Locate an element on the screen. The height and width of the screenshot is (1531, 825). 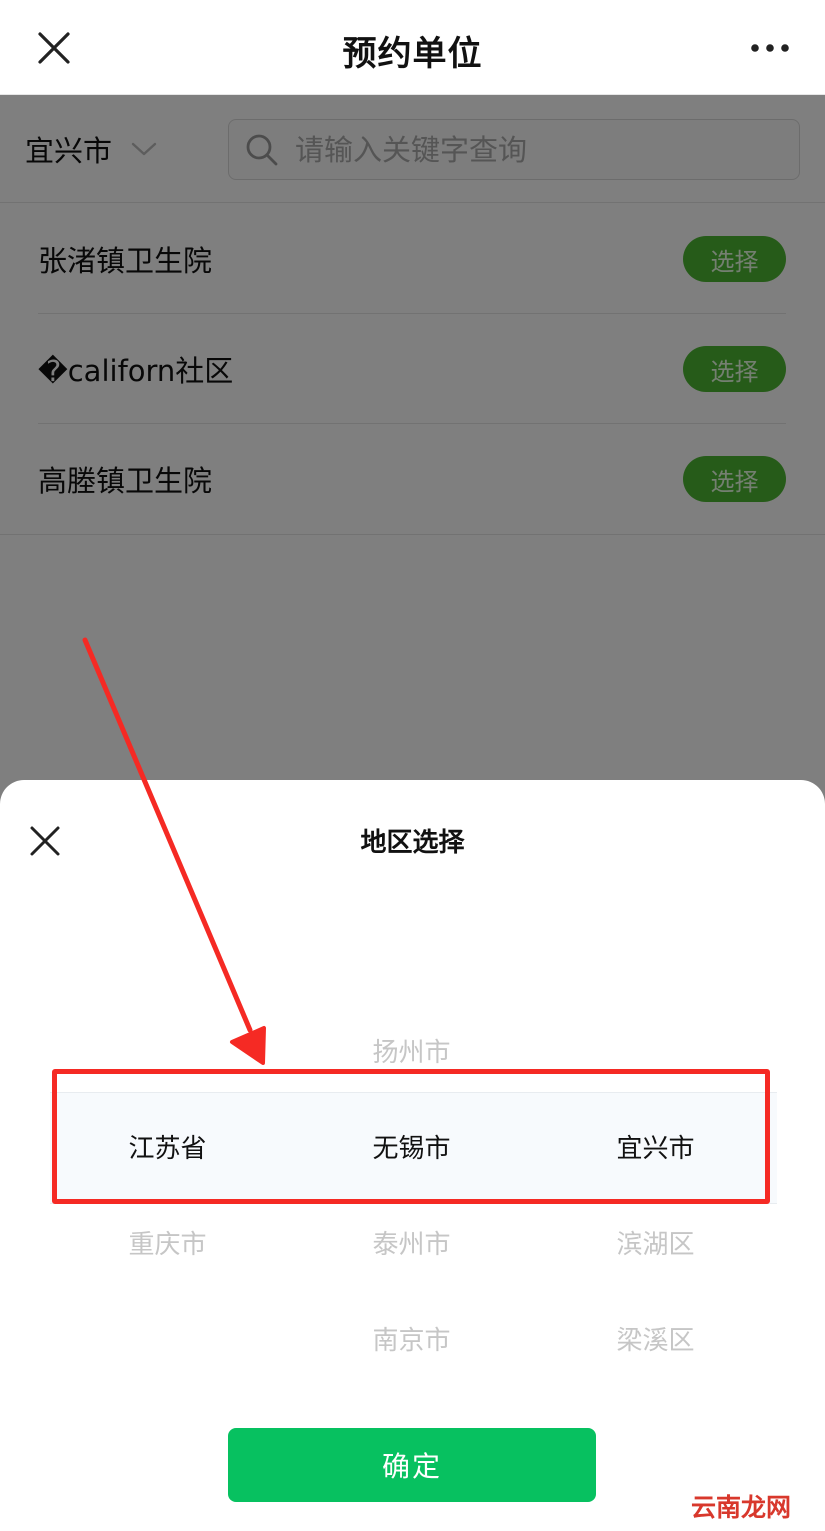
picker-item: 南京市 is located at coordinates (411, 1338).